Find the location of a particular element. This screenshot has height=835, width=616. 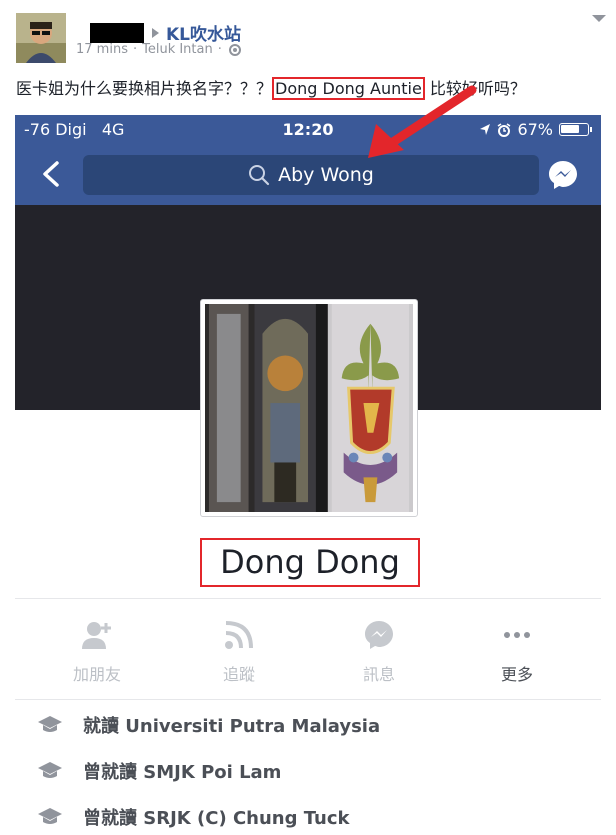

education-prefix: 就讀 is located at coordinates (101, 726).